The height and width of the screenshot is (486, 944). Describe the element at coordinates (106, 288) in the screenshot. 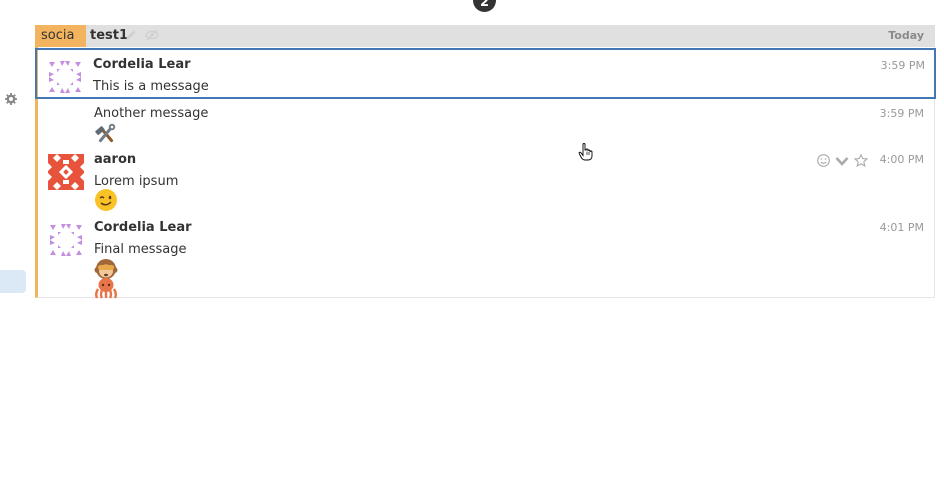

I see `octopus-emoji` at that location.